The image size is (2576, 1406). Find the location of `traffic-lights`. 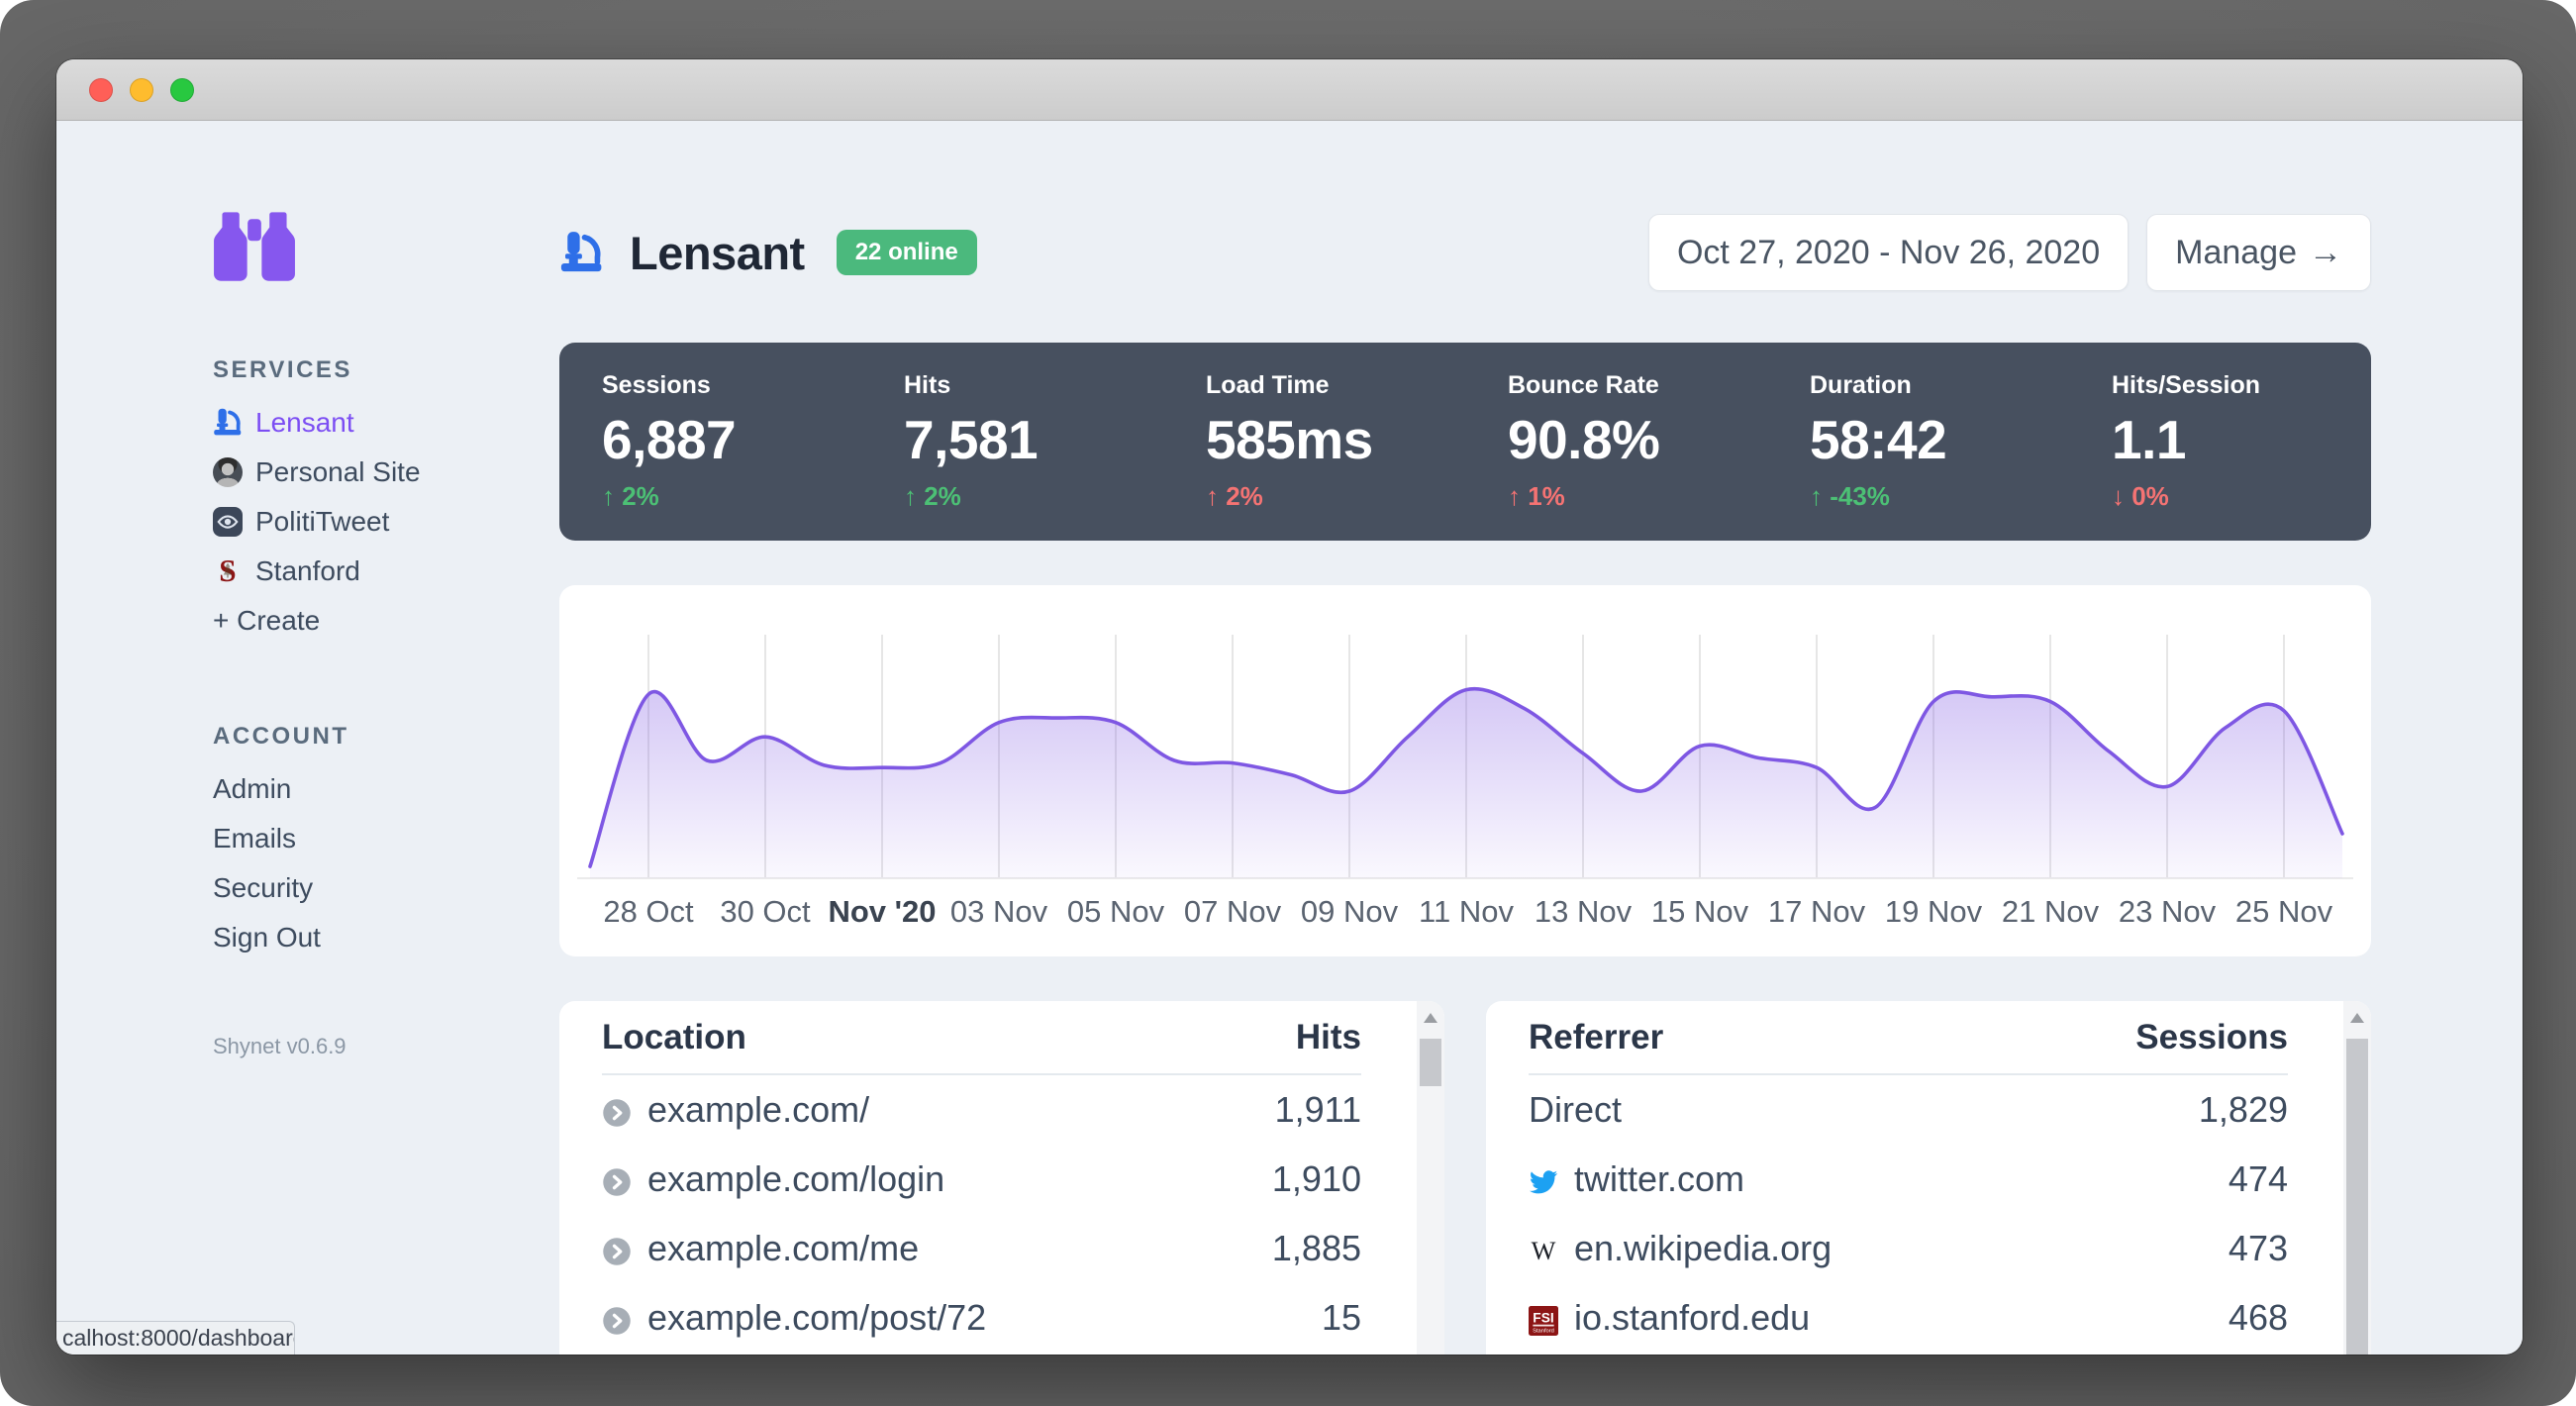

traffic-lights is located at coordinates (141, 90).